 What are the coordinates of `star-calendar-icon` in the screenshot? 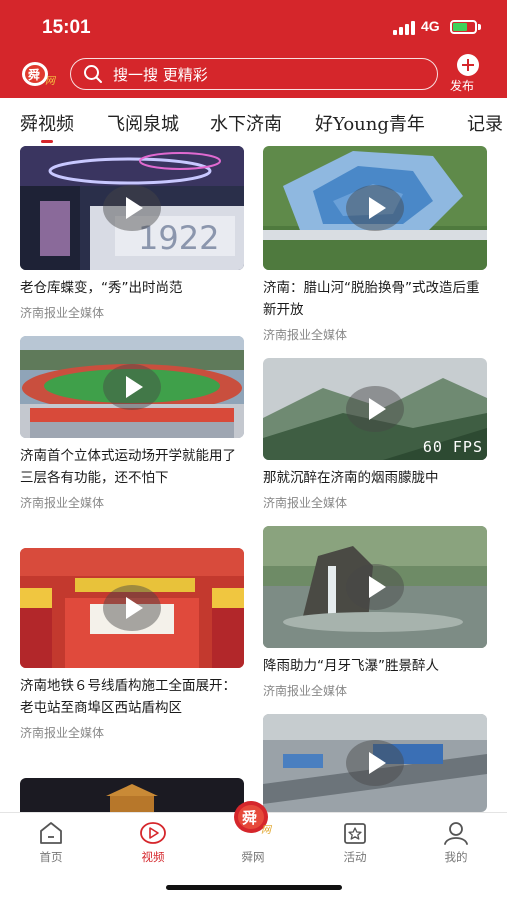 It's located at (355, 833).